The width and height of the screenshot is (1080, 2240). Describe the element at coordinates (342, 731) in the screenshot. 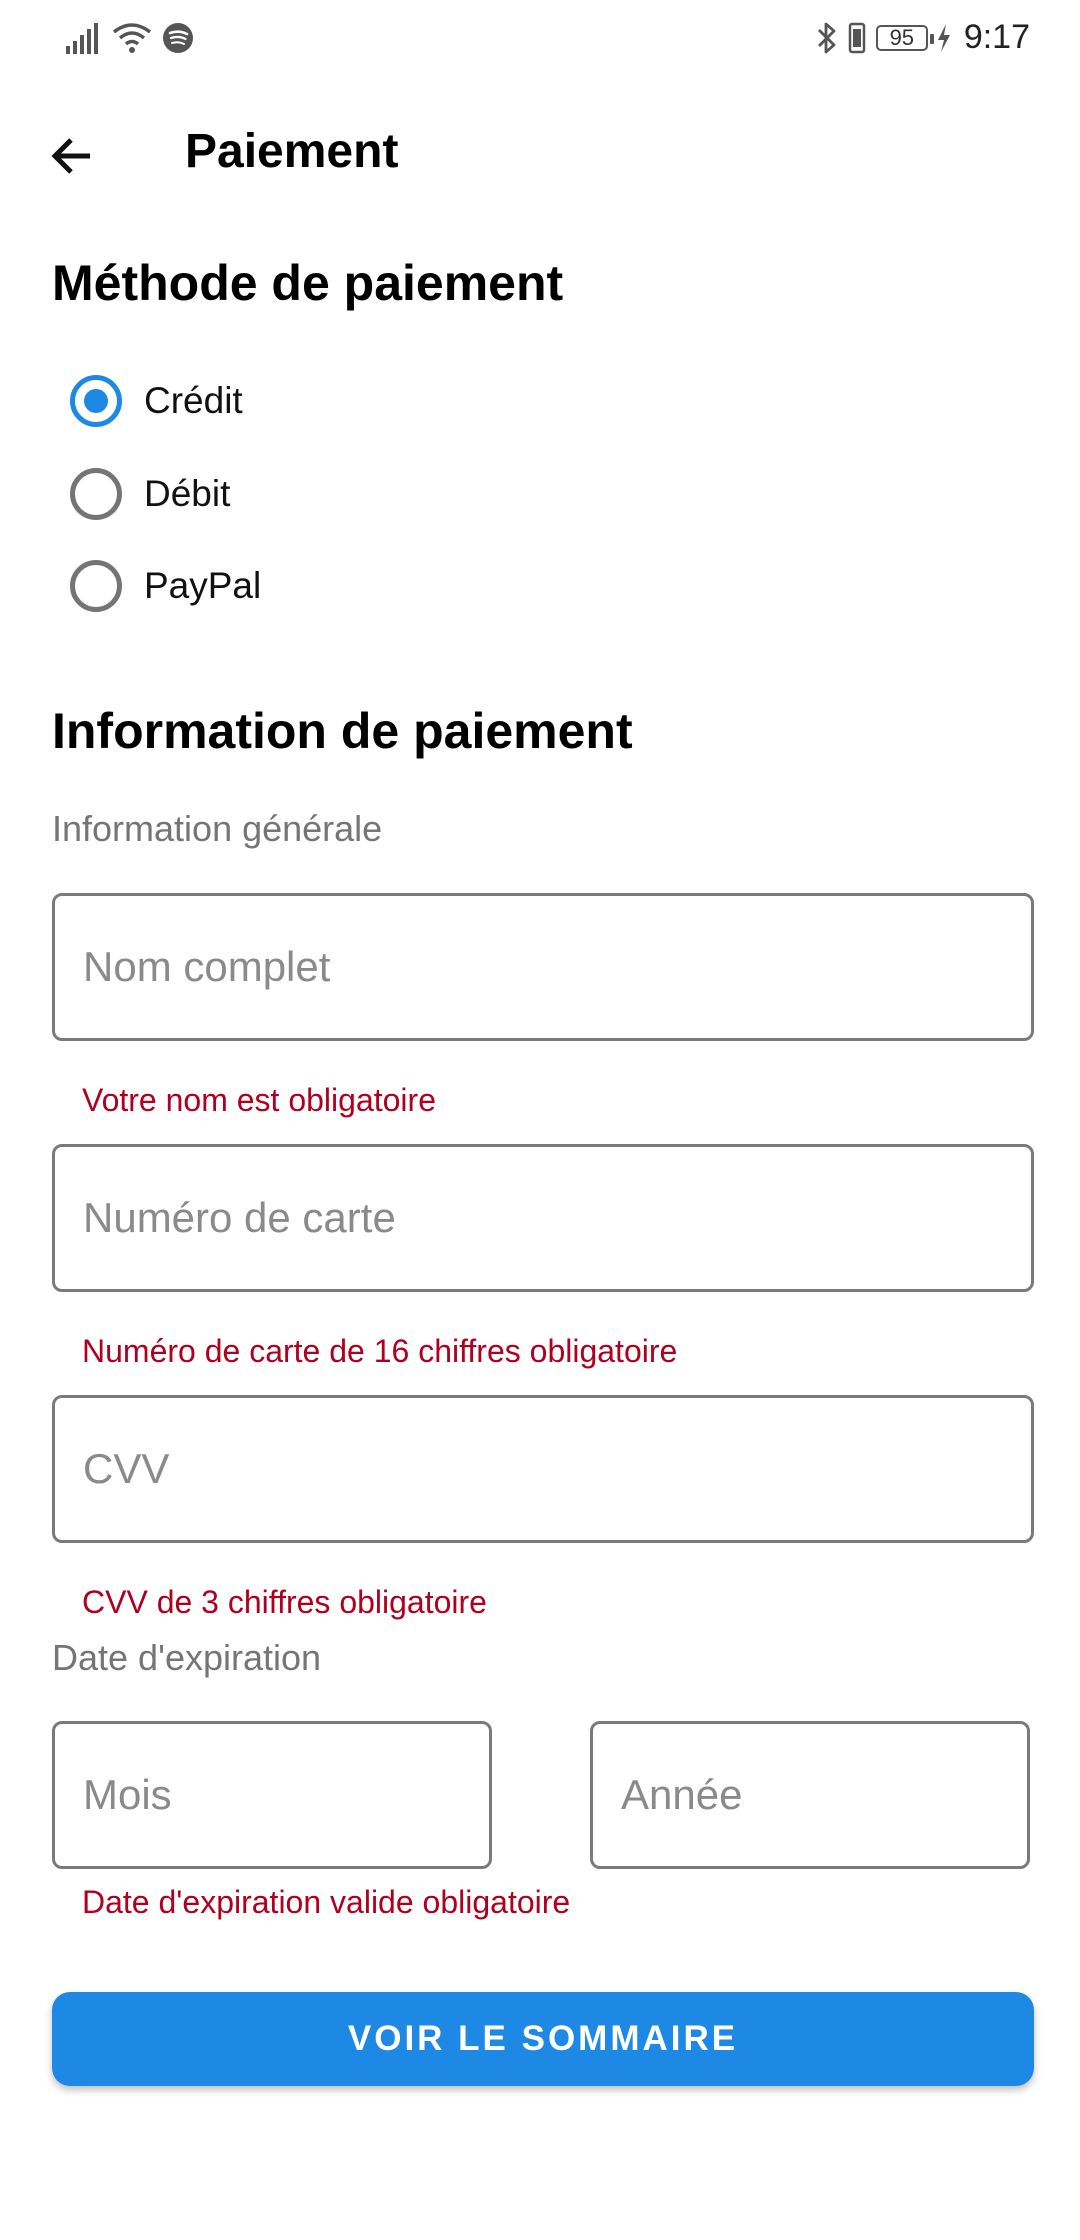

I see `payment-info-title: Information de paiement` at that location.